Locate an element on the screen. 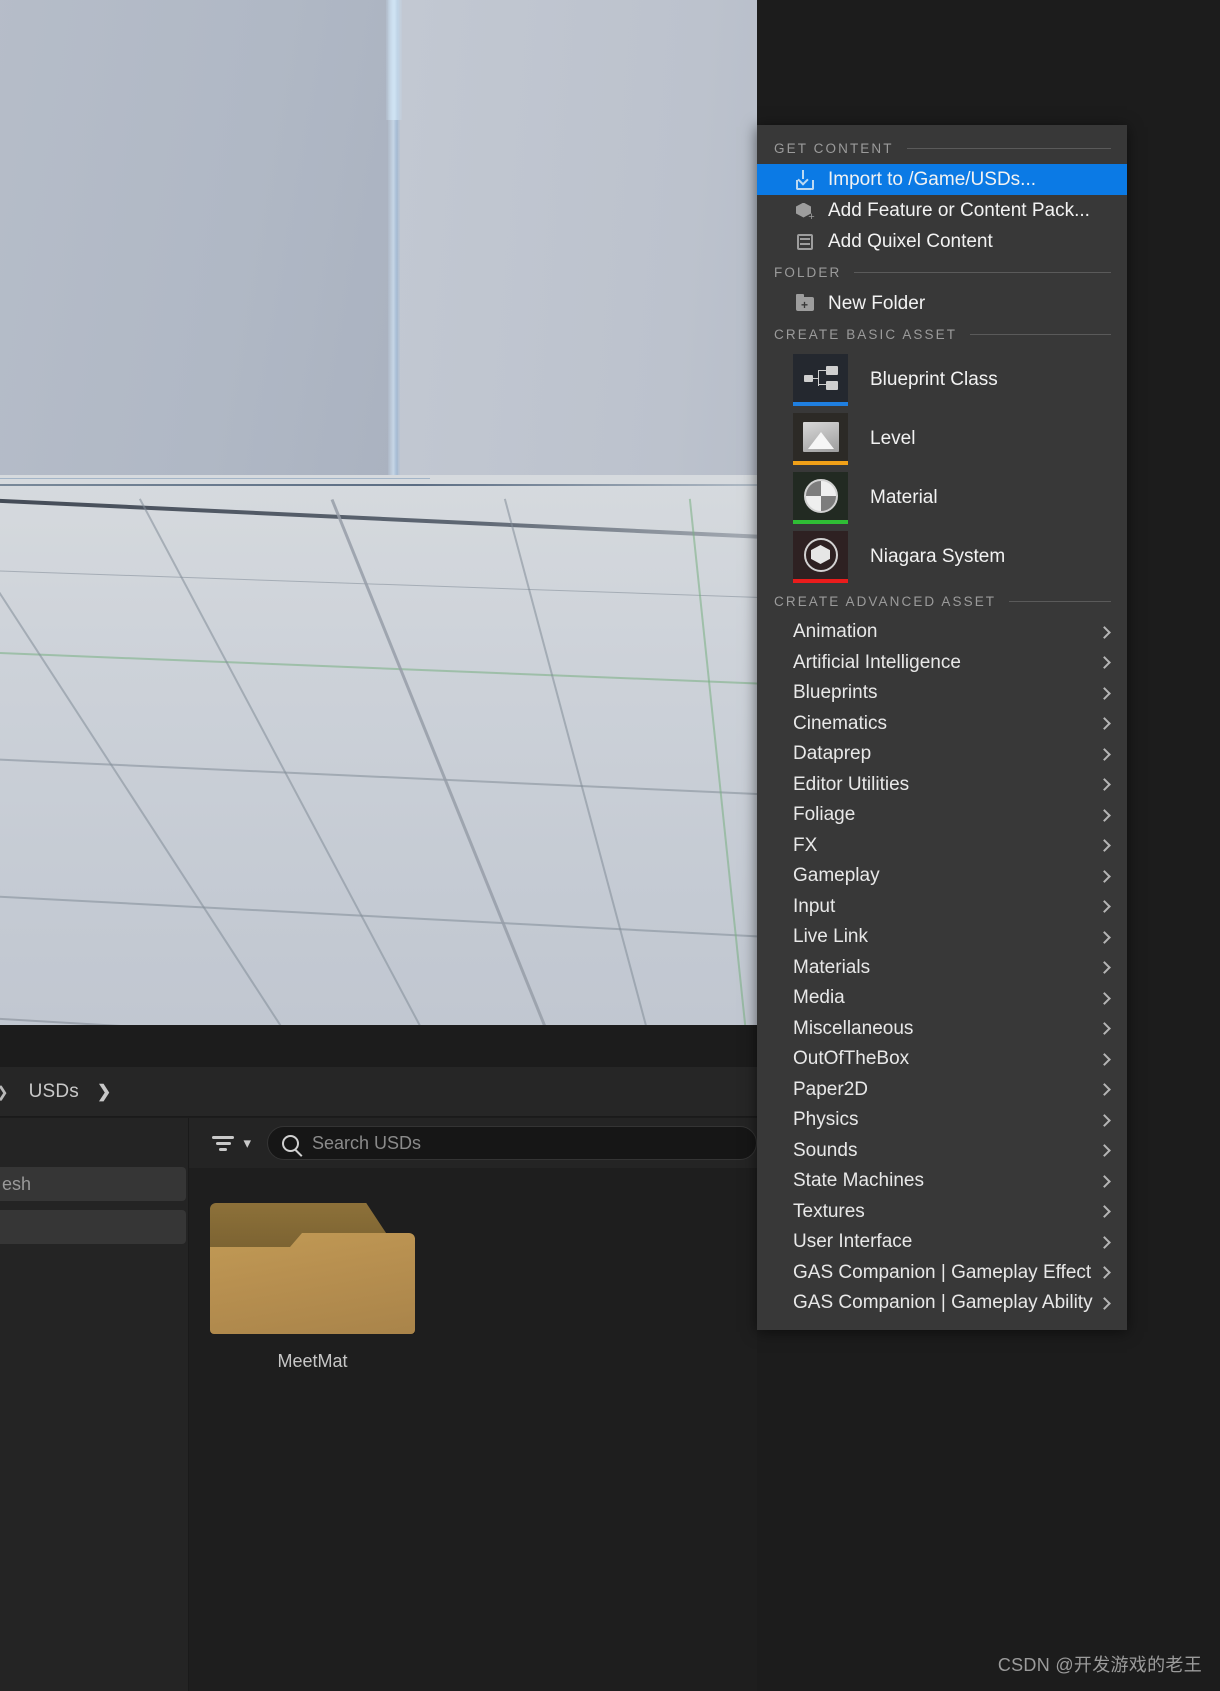 This screenshot has height=1691, width=1220. submenu-item: Media is located at coordinates (942, 998).